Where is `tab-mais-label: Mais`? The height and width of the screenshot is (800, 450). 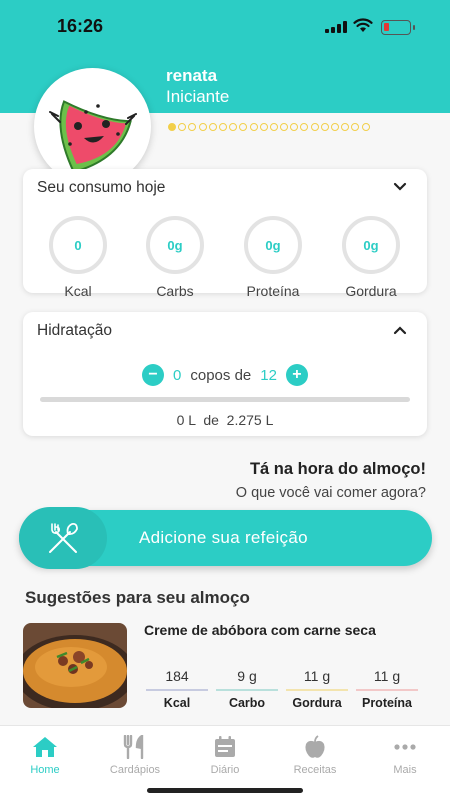 tab-mais-label: Mais is located at coordinates (405, 770).